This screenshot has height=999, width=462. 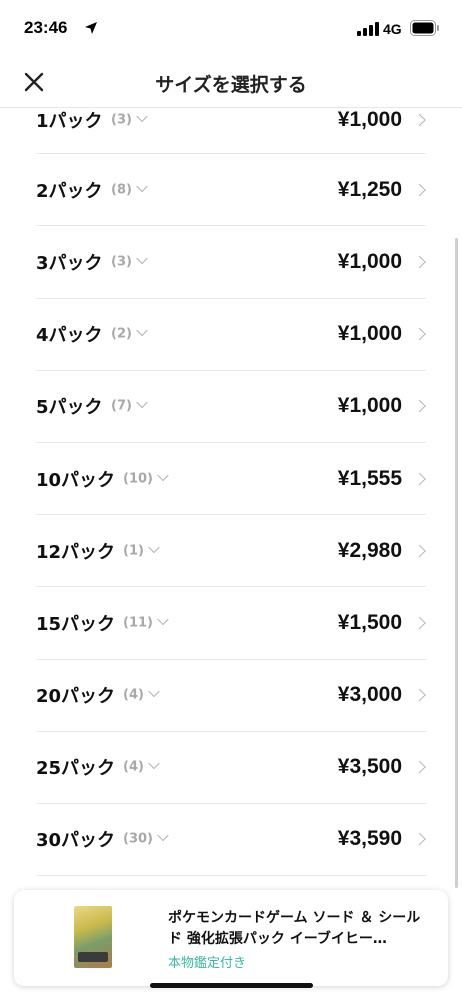 What do you see at coordinates (121, 406) in the screenshot?
I see `listing-count-text: (7)` at bounding box center [121, 406].